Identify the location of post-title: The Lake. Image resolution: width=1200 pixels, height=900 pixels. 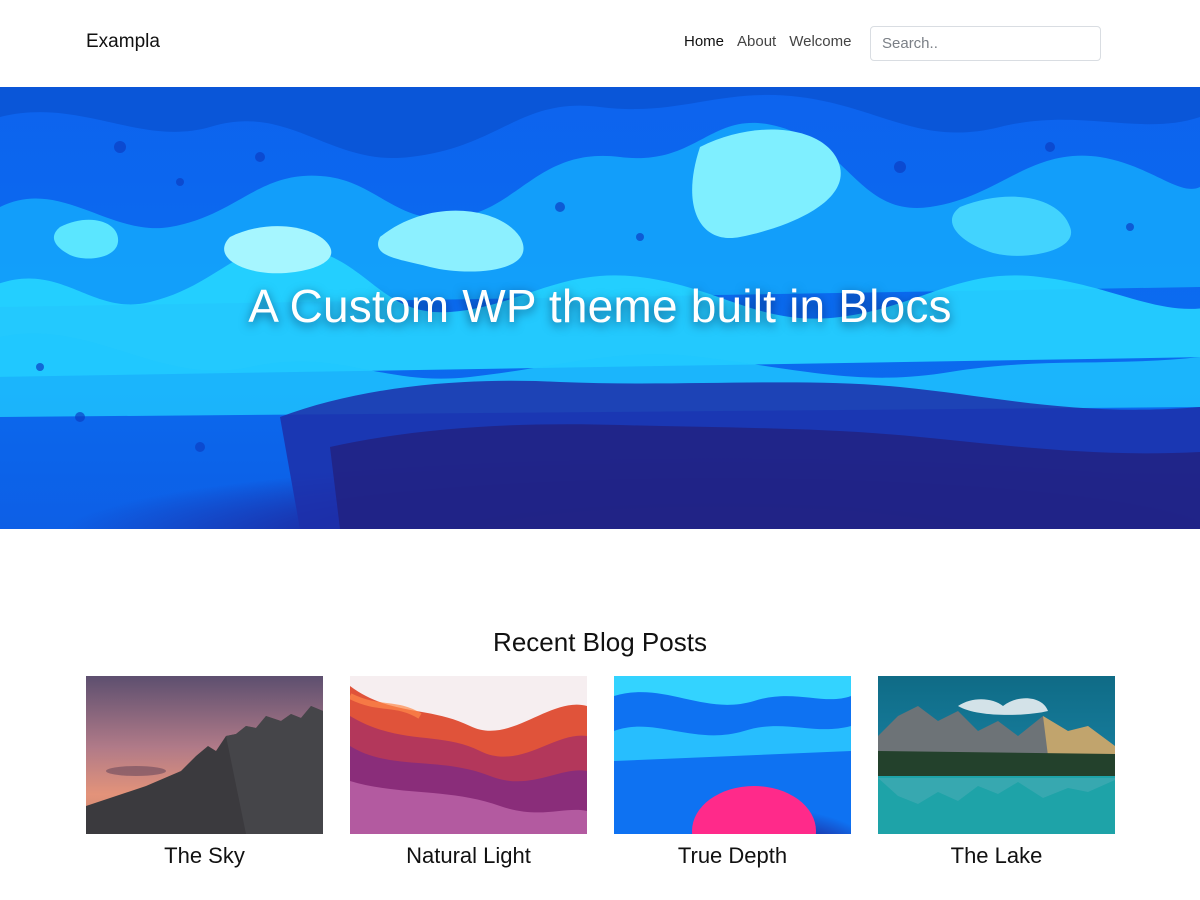
(996, 856).